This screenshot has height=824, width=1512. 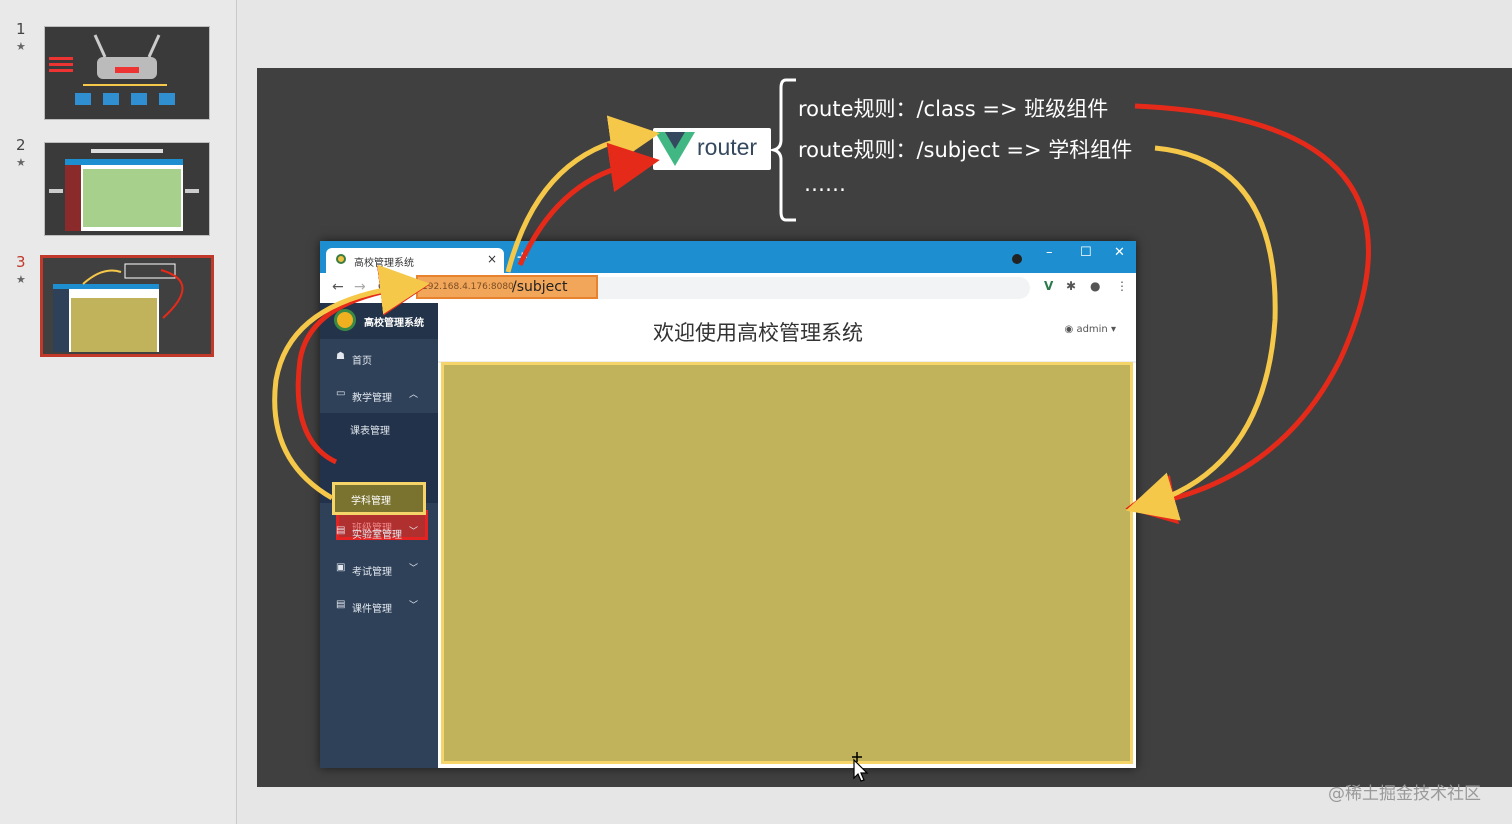 I want to click on sidebar-item-teaching: ▭ 教学管理 ︿, so click(x=379, y=395).